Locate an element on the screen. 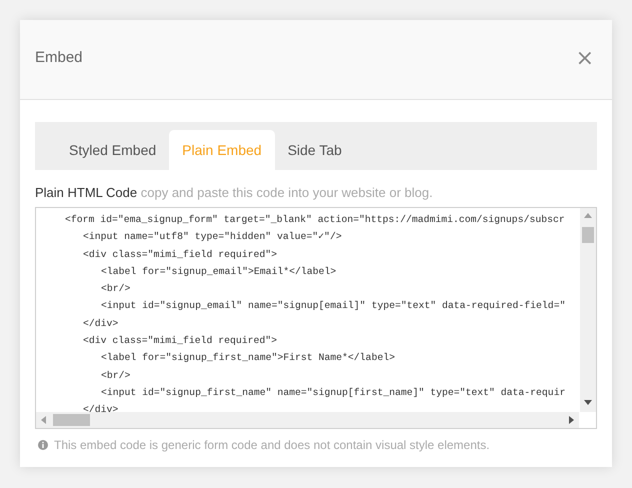 The image size is (632, 488). scroll-up-icon is located at coordinates (588, 215).